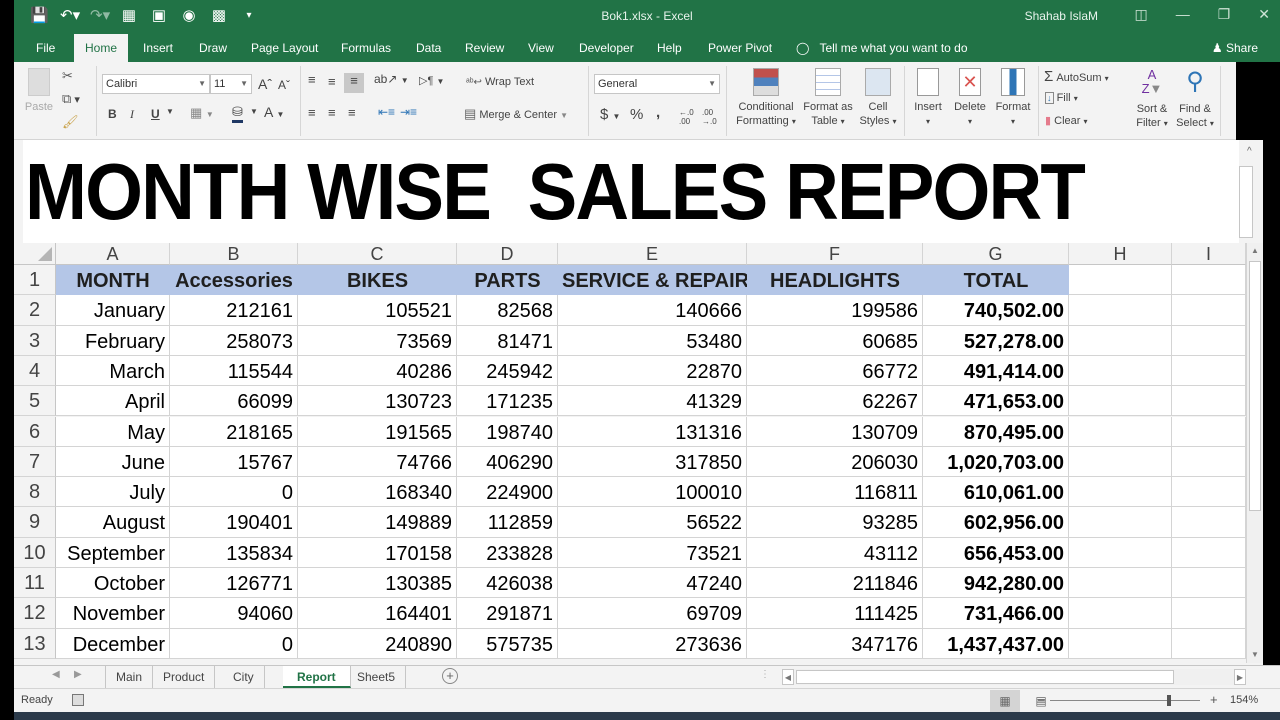 This screenshot has width=1280, height=720. Describe the element at coordinates (1264, 14) in the screenshot. I see `close-icon: ✕` at that location.